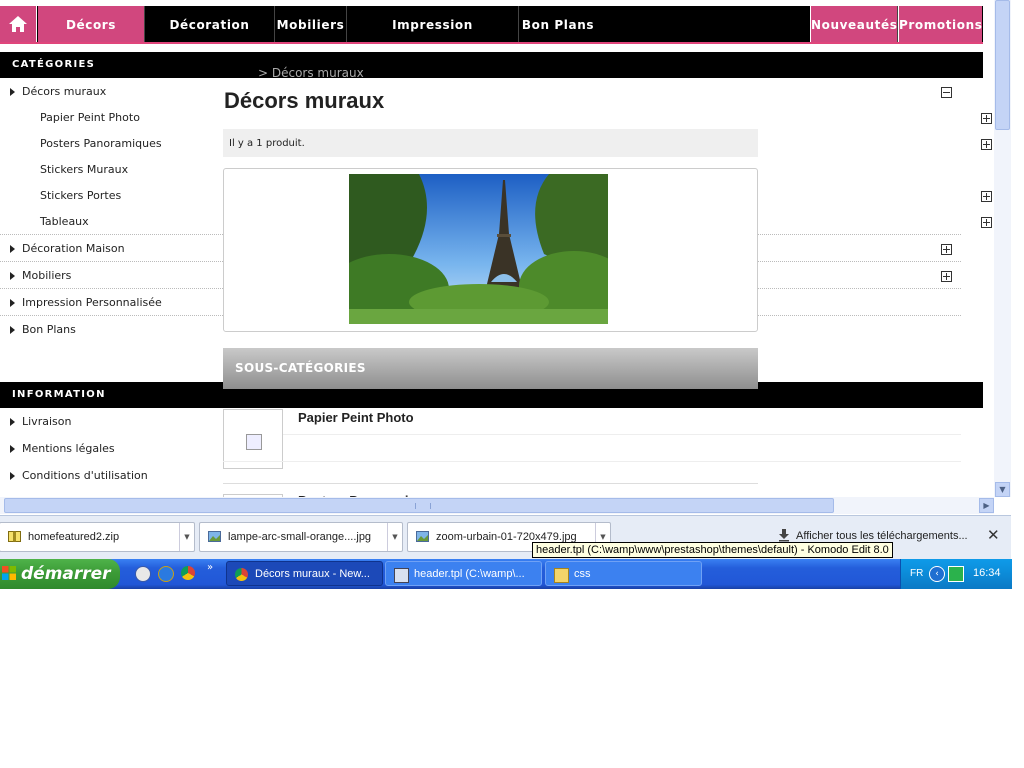  I want to click on subcategory-title: Papier Peint Photo, so click(356, 417).